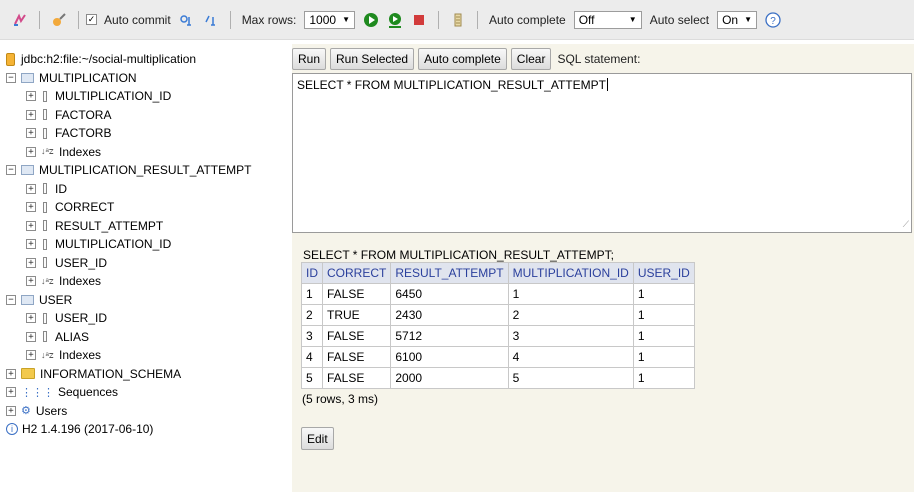  What do you see at coordinates (83, 133) in the screenshot?
I see `column-name: FACTORB` at bounding box center [83, 133].